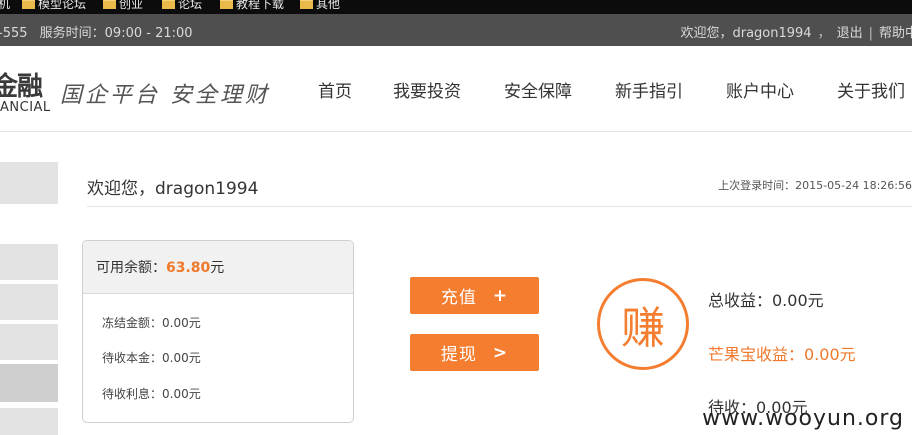 The width and height of the screenshot is (912, 435). I want to click on nav-invest: 我要投资, so click(427, 89).